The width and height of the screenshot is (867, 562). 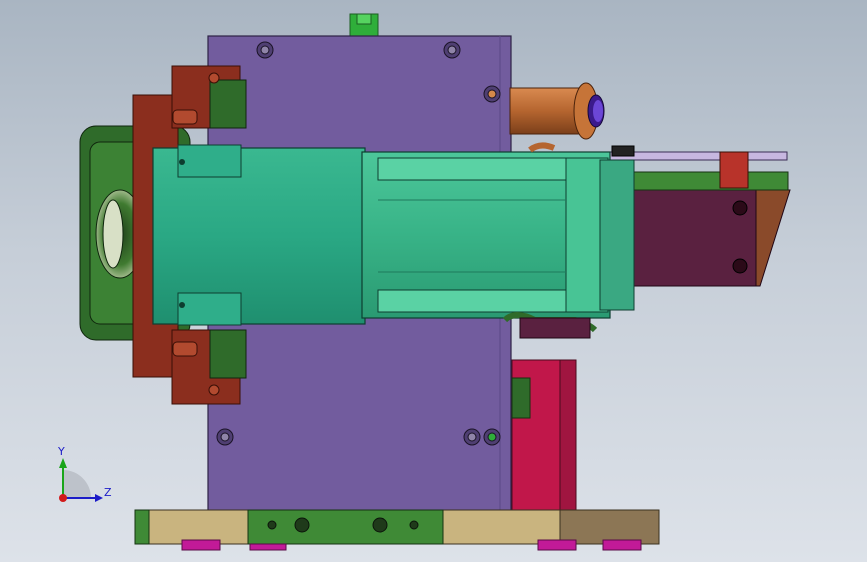 What do you see at coordinates (259, 235) in the screenshot?
I see `servo-motor` at bounding box center [259, 235].